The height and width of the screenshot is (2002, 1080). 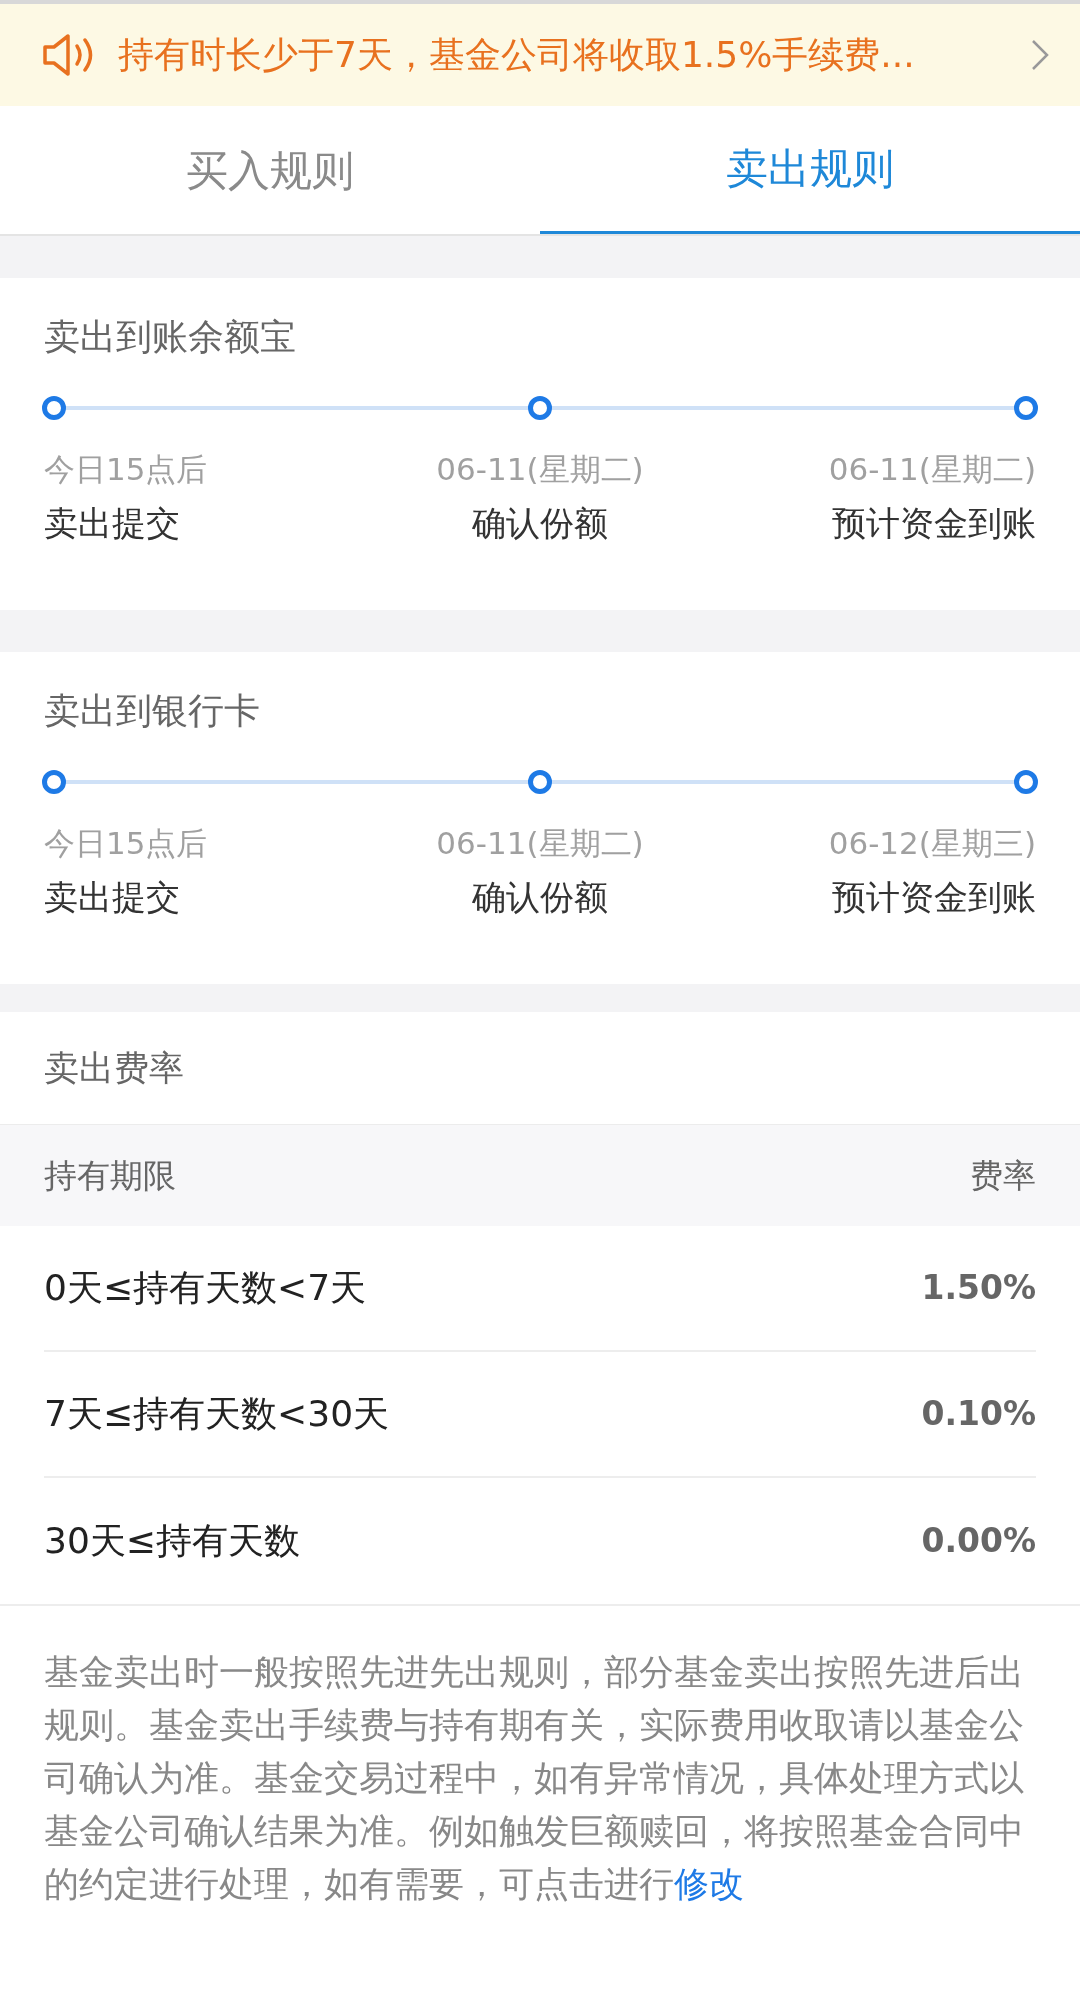 I want to click on table-cell-text: 0天≤持有天数<7天, so click(x=205, y=1288).